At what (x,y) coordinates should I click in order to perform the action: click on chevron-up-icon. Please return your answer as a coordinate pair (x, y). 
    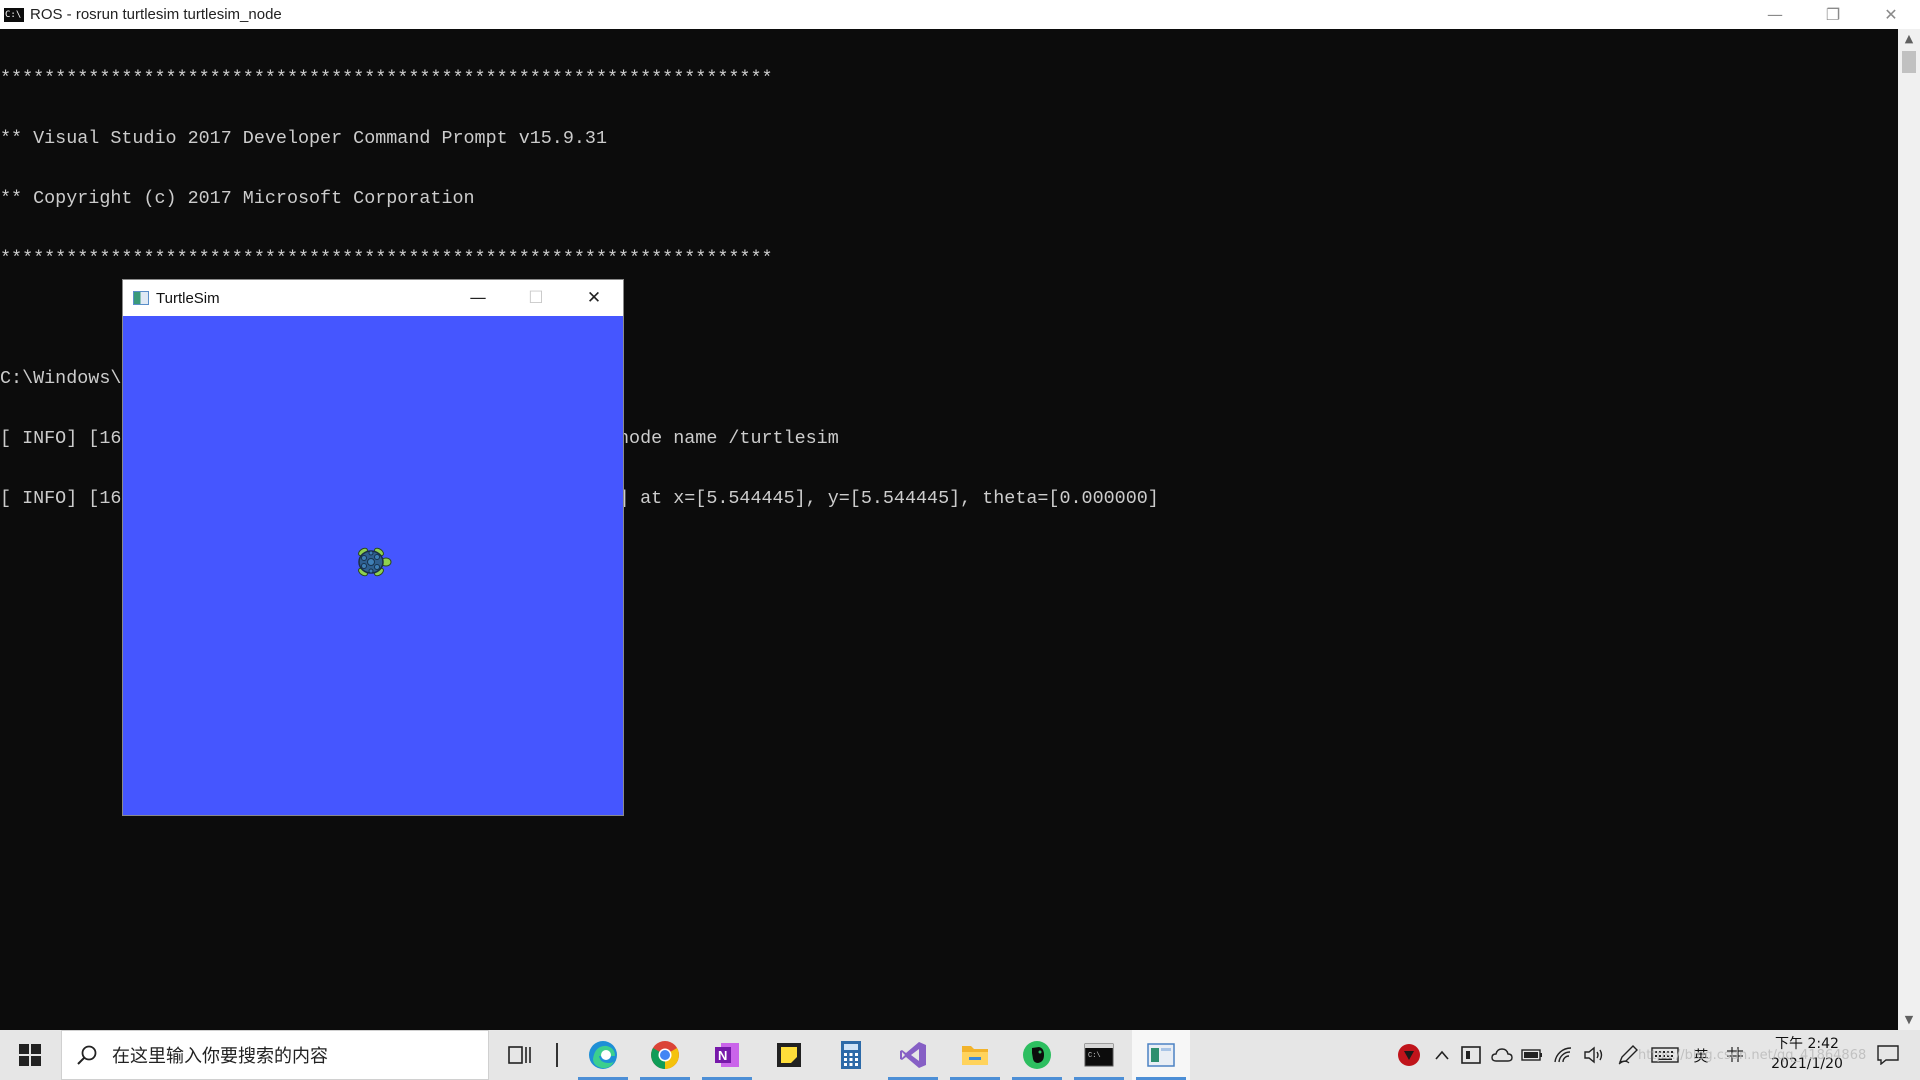
    Looking at the image, I should click on (1442, 1055).